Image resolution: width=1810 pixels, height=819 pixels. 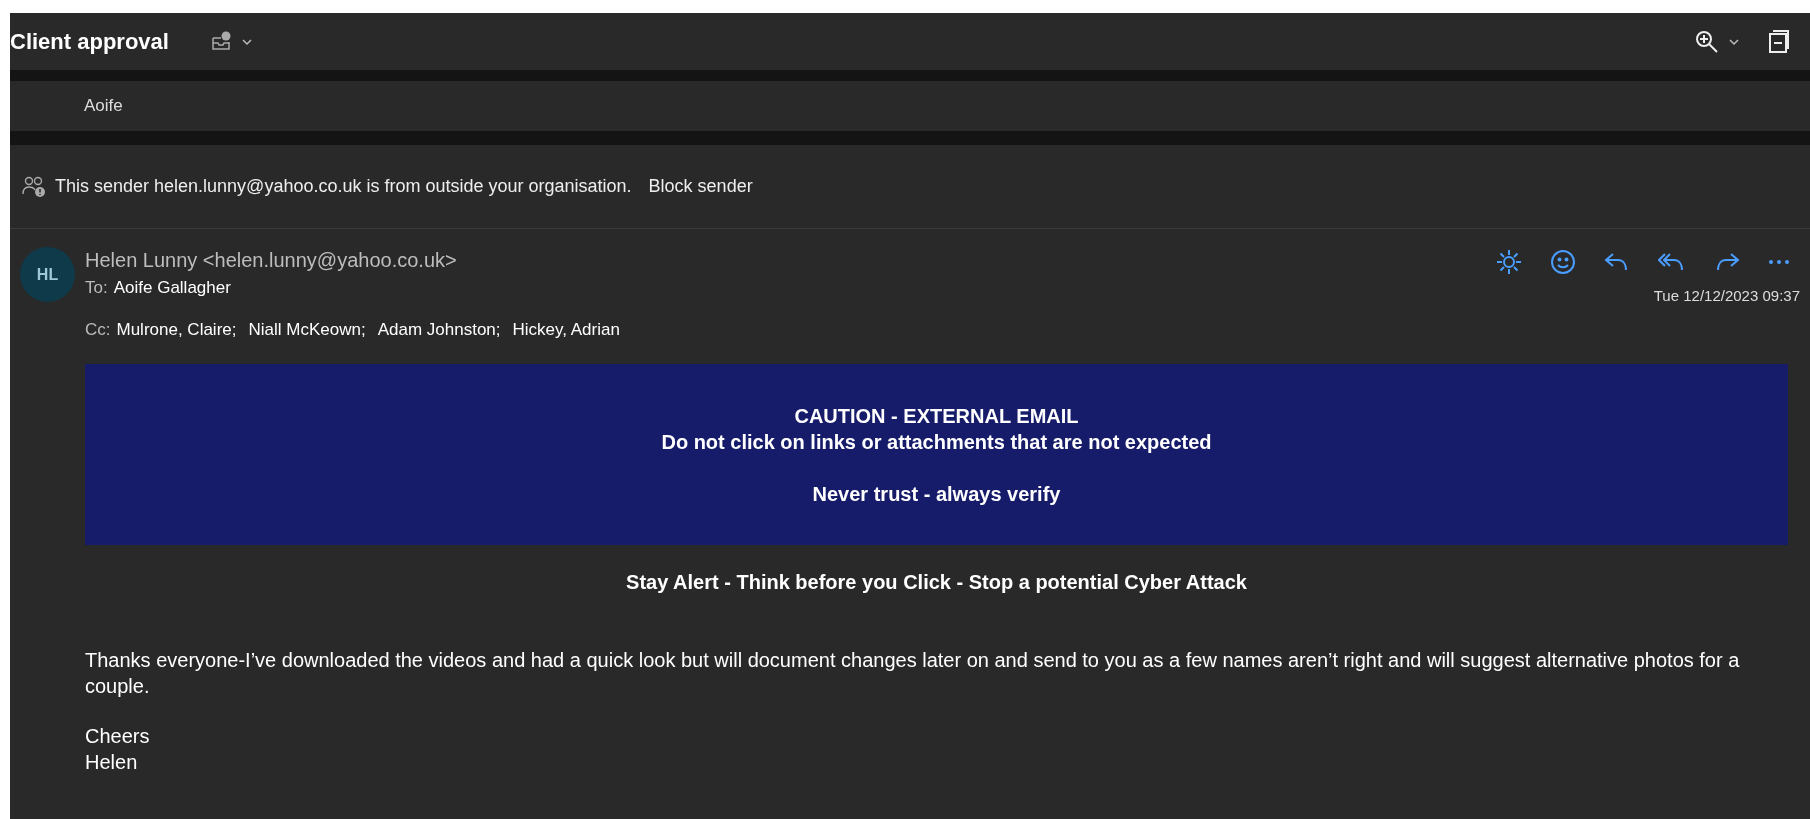 I want to click on window-icon, so click(x=1779, y=41).